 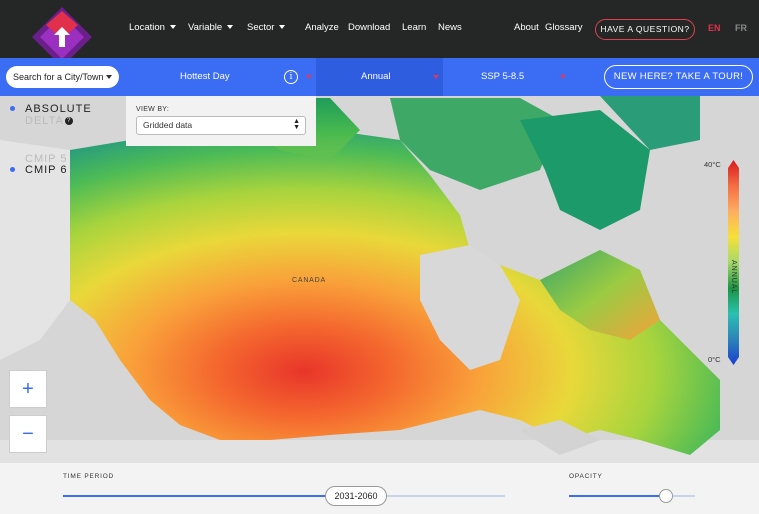 What do you see at coordinates (356, 496) in the screenshot?
I see `time-period-handle: 2031-2060` at bounding box center [356, 496].